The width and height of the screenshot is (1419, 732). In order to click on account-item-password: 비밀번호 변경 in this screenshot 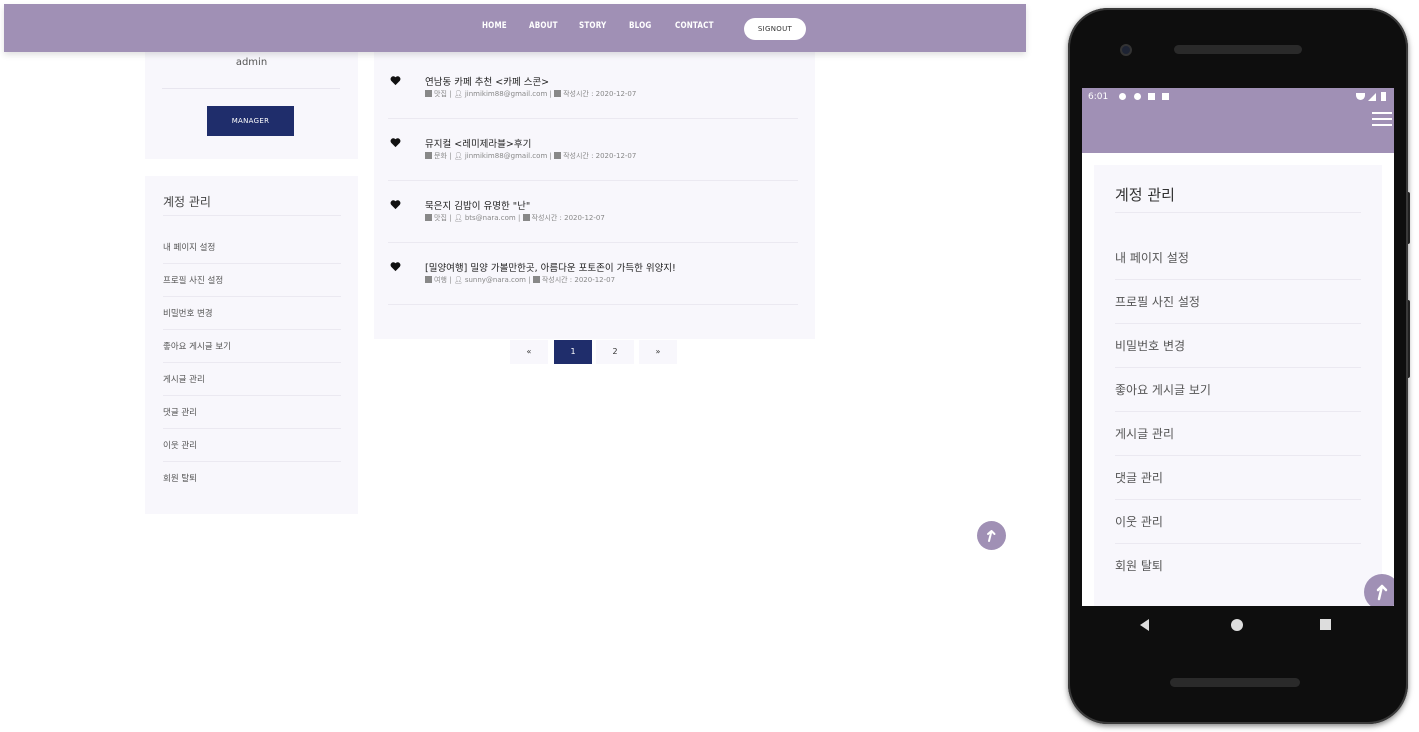, I will do `click(252, 313)`.